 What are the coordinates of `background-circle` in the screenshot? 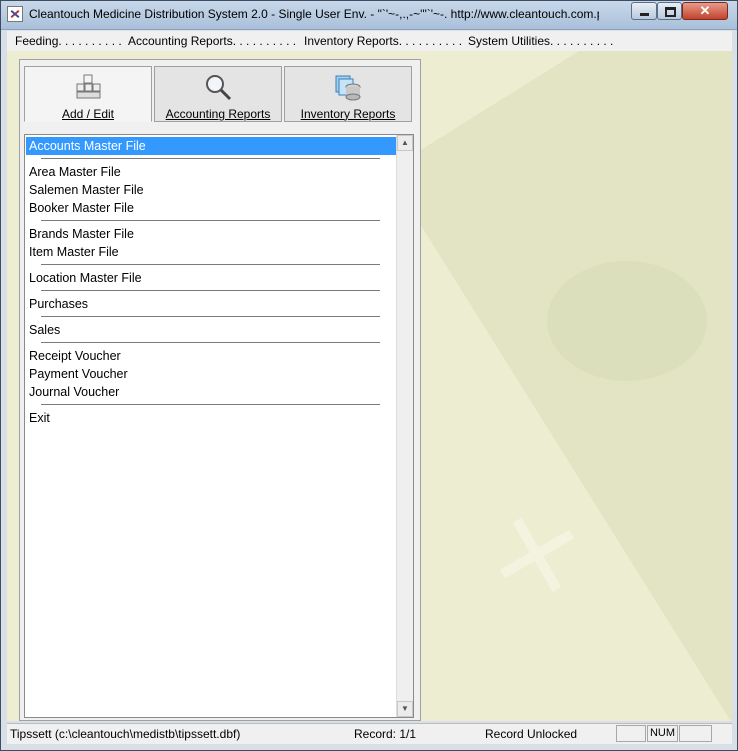 It's located at (627, 321).